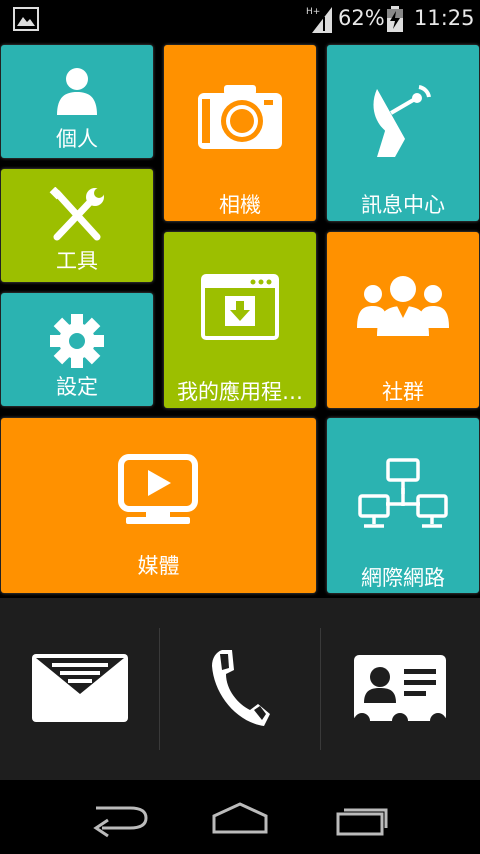  What do you see at coordinates (240, 307) in the screenshot?
I see `download-window-icon` at bounding box center [240, 307].